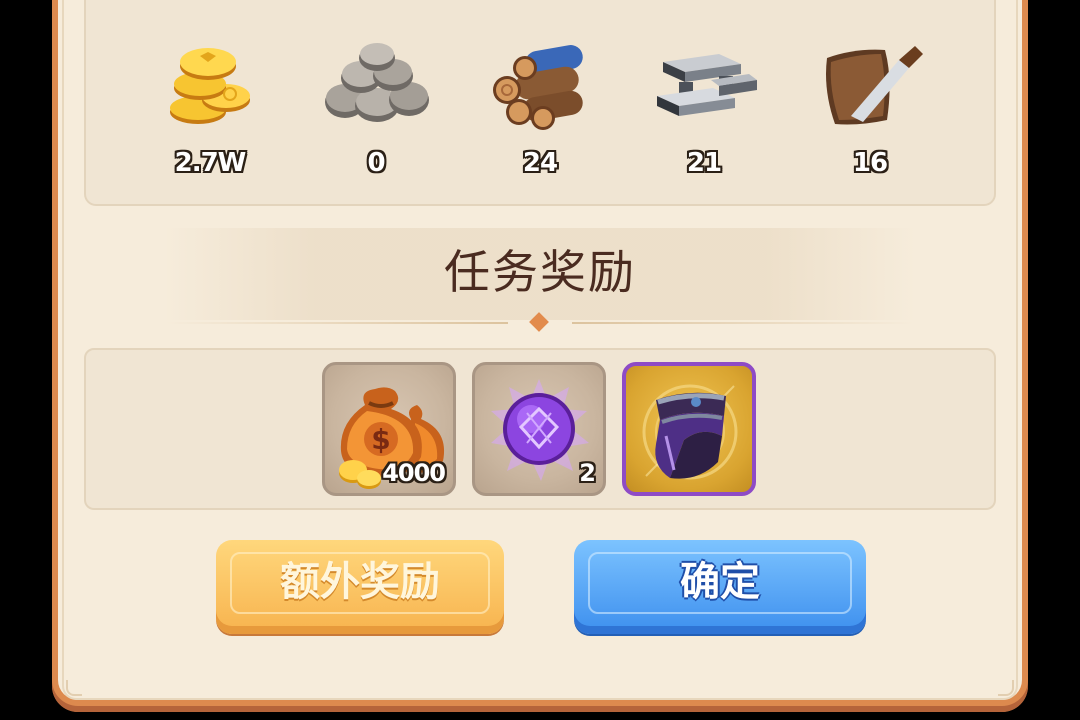  I want to click on iron-ingot-icon, so click(707, 85).